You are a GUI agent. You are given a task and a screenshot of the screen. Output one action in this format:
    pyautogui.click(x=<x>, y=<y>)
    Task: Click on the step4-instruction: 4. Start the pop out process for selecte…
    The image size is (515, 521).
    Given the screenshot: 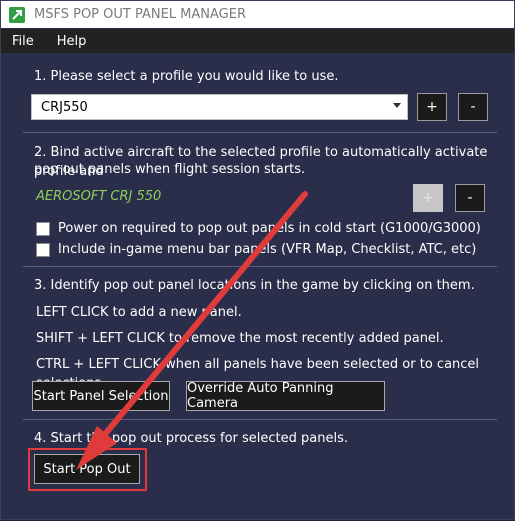 What is the action you would take?
    pyautogui.click(x=191, y=438)
    